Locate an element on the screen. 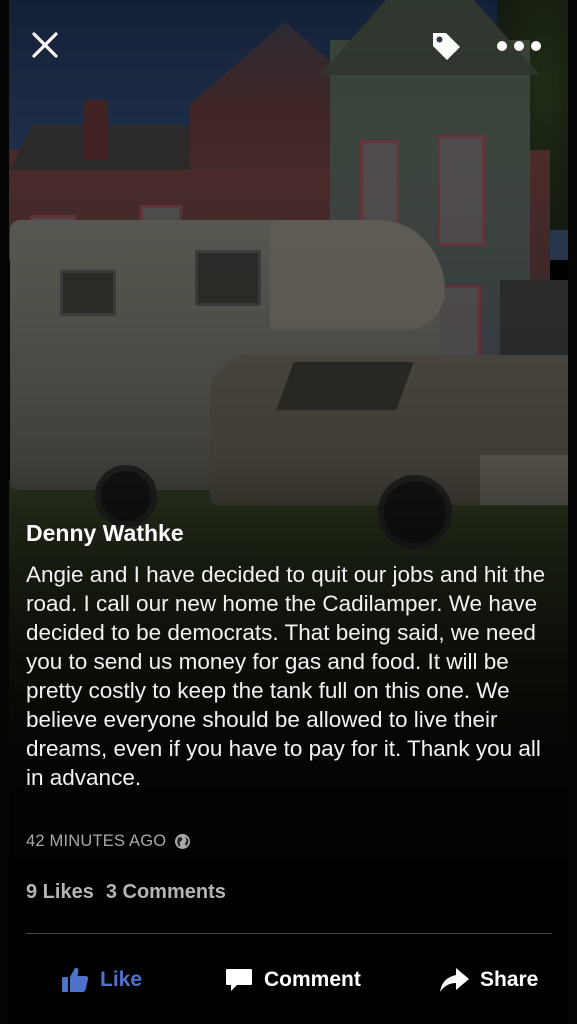 The width and height of the screenshot is (577, 1024). like-label: Like is located at coordinates (121, 979).